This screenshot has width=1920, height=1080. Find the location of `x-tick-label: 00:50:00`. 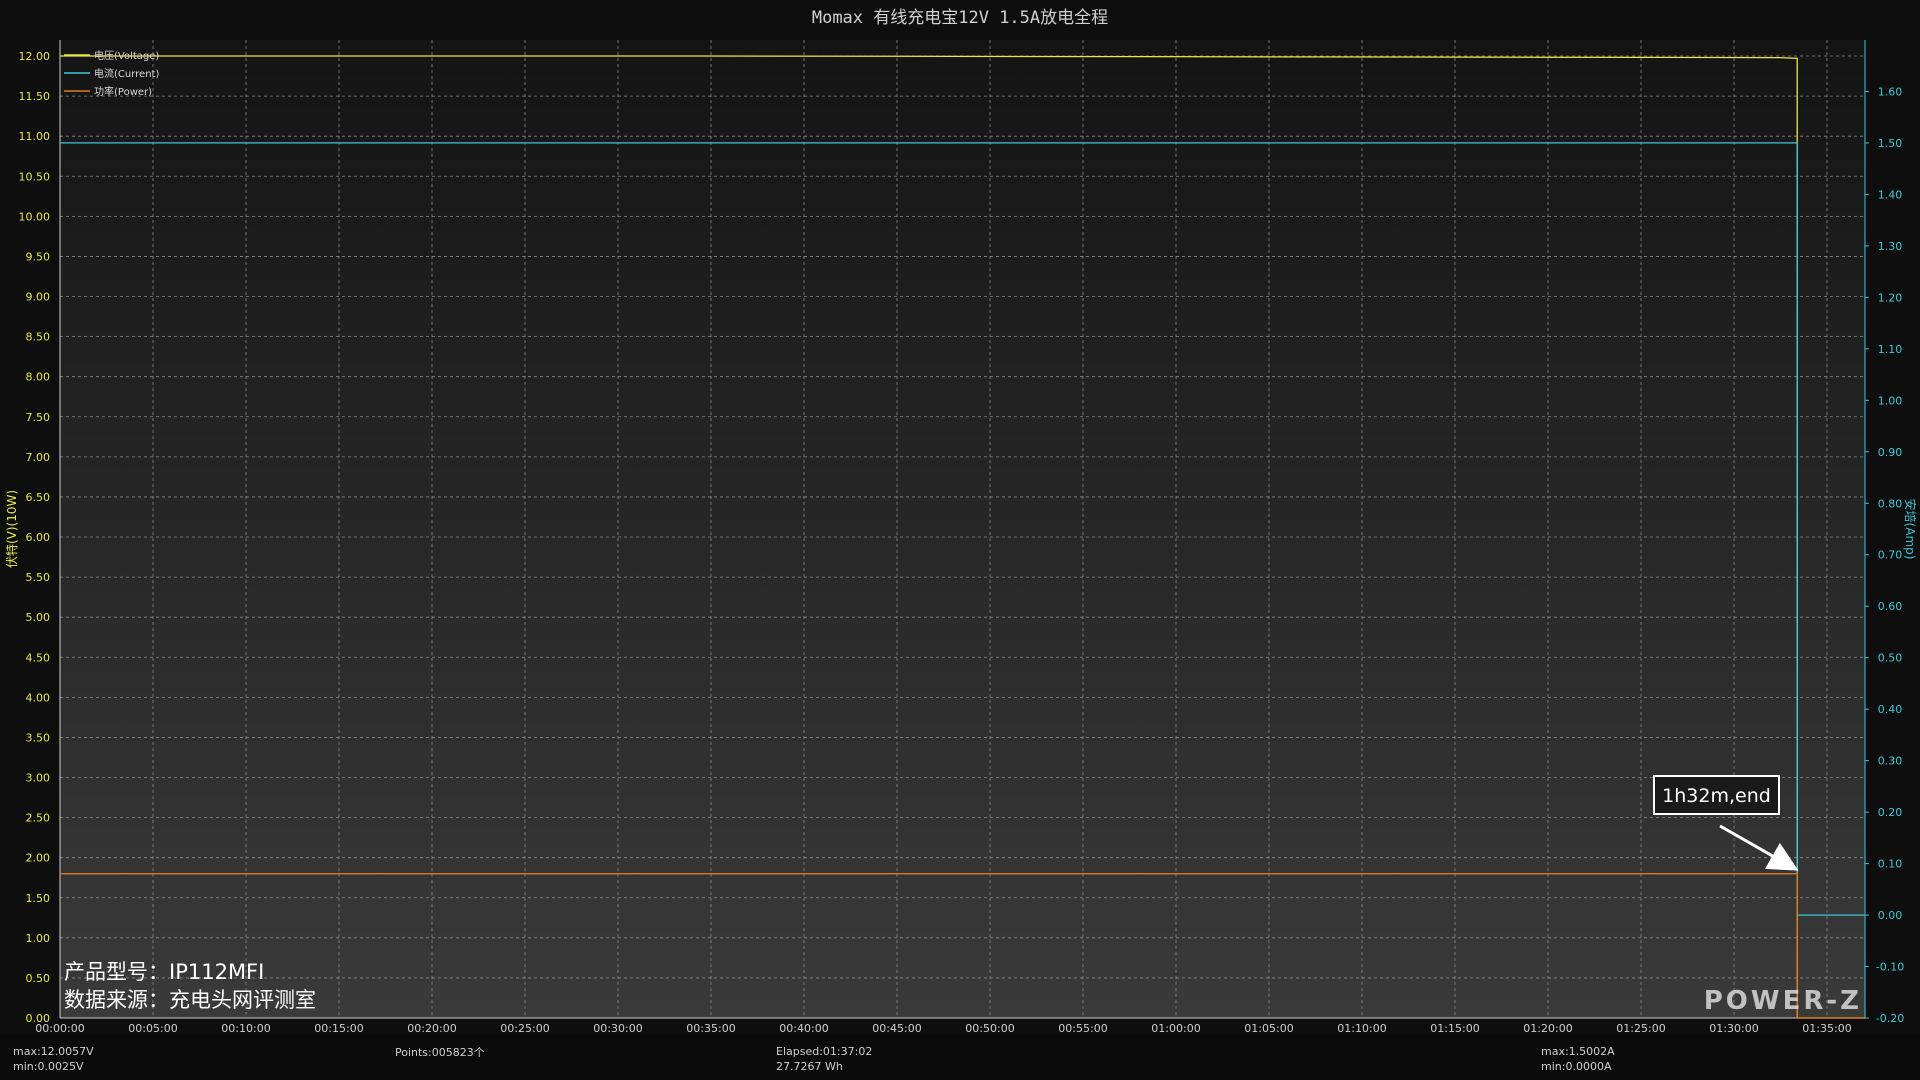

x-tick-label: 00:50:00 is located at coordinates (989, 1028).